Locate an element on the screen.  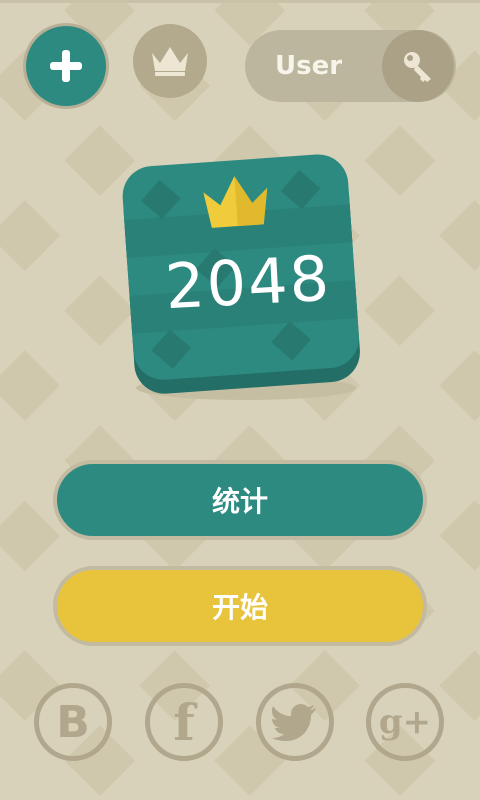
key-icon is located at coordinates (417, 67).